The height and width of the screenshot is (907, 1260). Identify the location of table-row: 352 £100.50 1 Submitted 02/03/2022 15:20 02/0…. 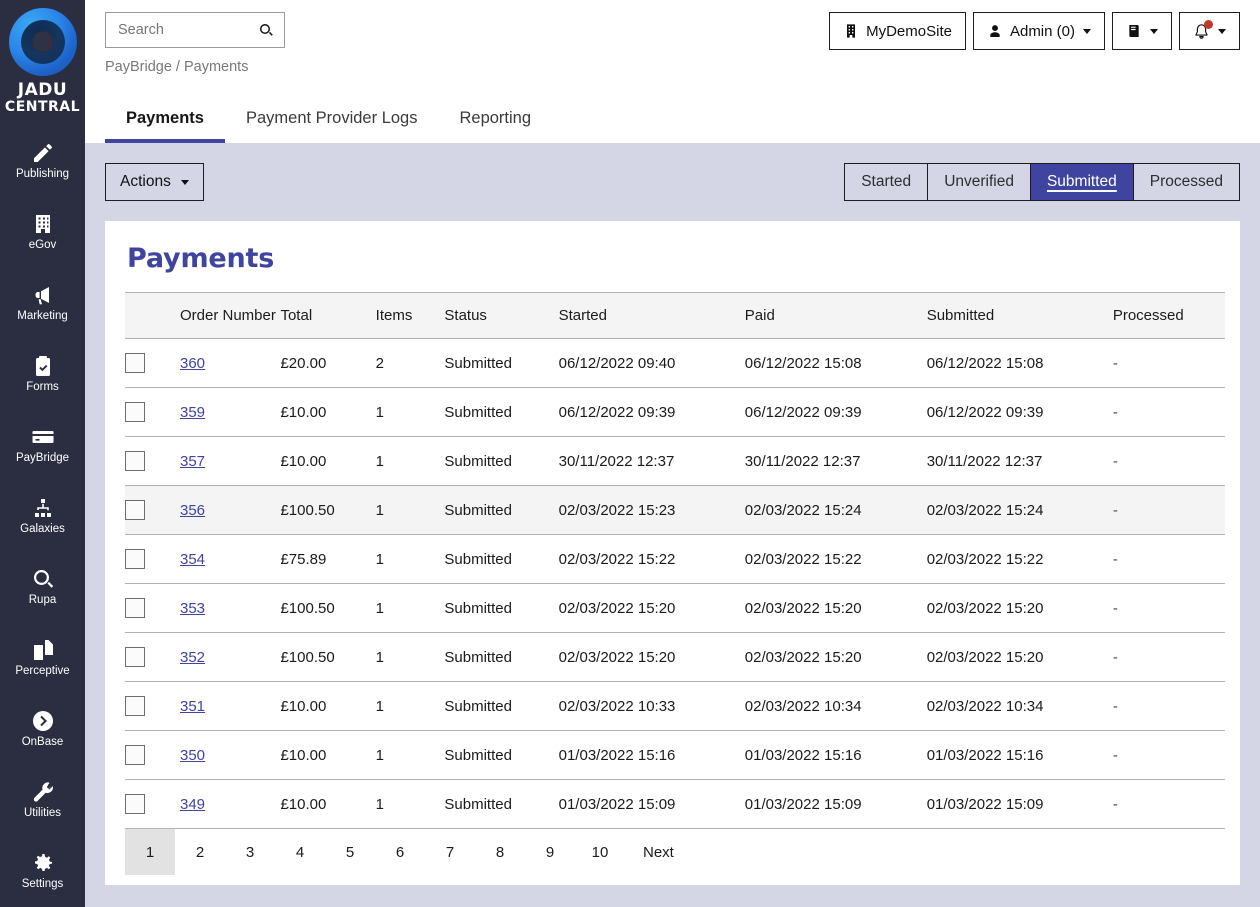
(675, 657).